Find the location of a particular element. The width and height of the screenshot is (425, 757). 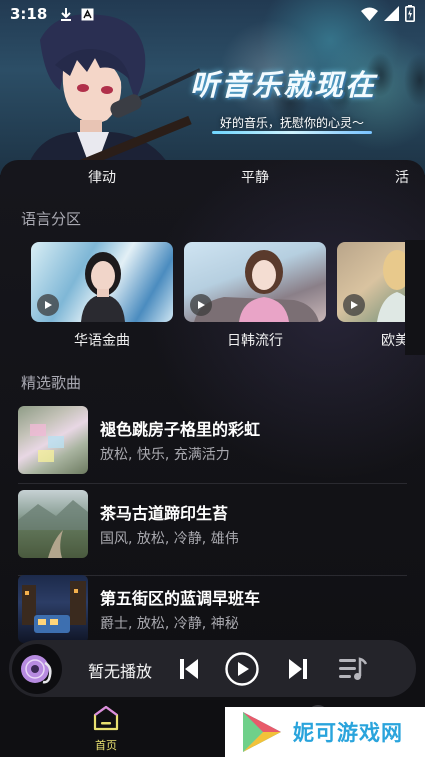

status-bar: 3:18 is located at coordinates (212, 14).